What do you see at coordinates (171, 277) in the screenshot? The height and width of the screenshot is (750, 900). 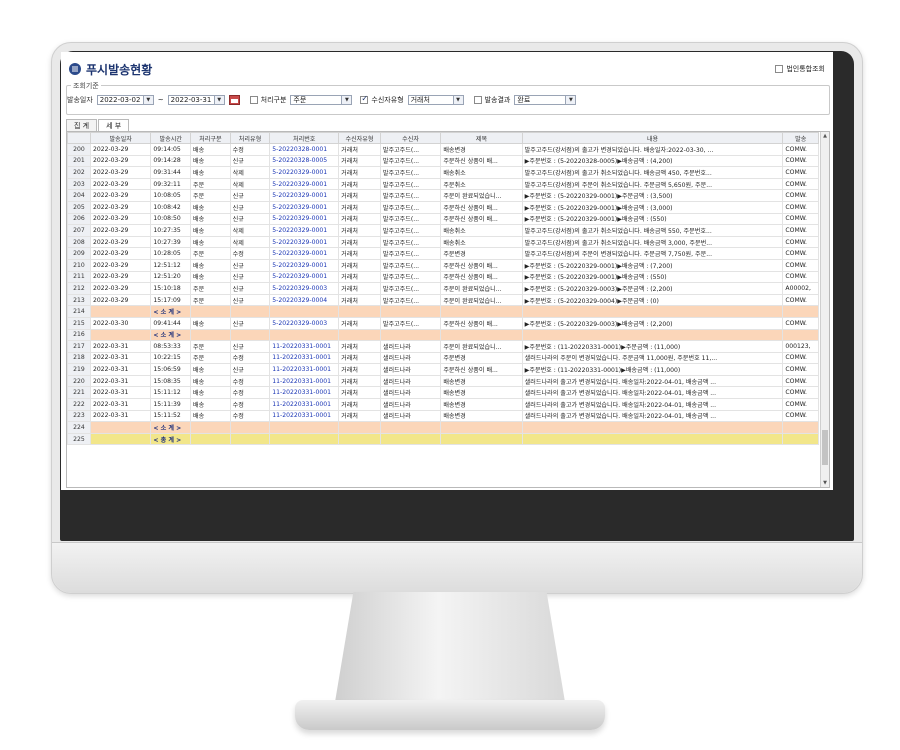 I see `send-time-cell: 12:51:20` at bounding box center [171, 277].